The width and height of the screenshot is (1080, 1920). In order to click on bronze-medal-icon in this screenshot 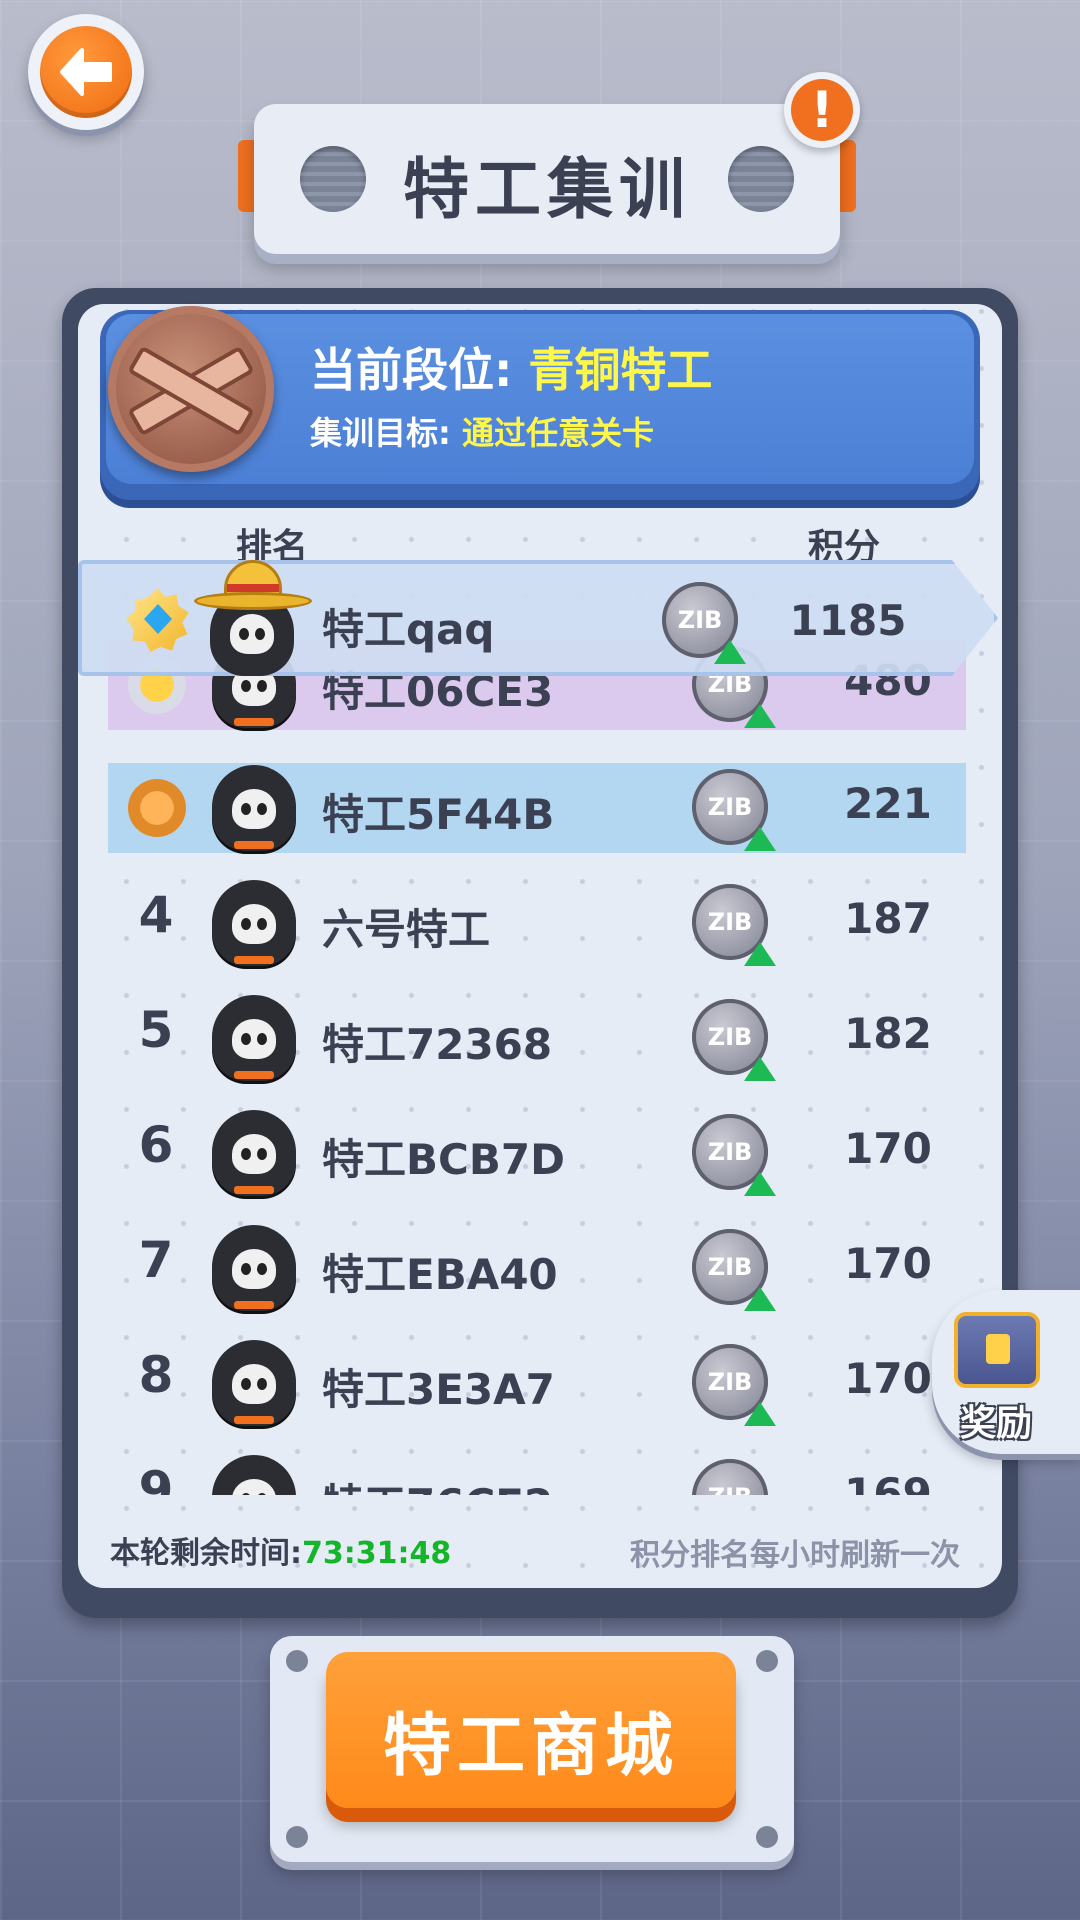, I will do `click(191, 389)`.